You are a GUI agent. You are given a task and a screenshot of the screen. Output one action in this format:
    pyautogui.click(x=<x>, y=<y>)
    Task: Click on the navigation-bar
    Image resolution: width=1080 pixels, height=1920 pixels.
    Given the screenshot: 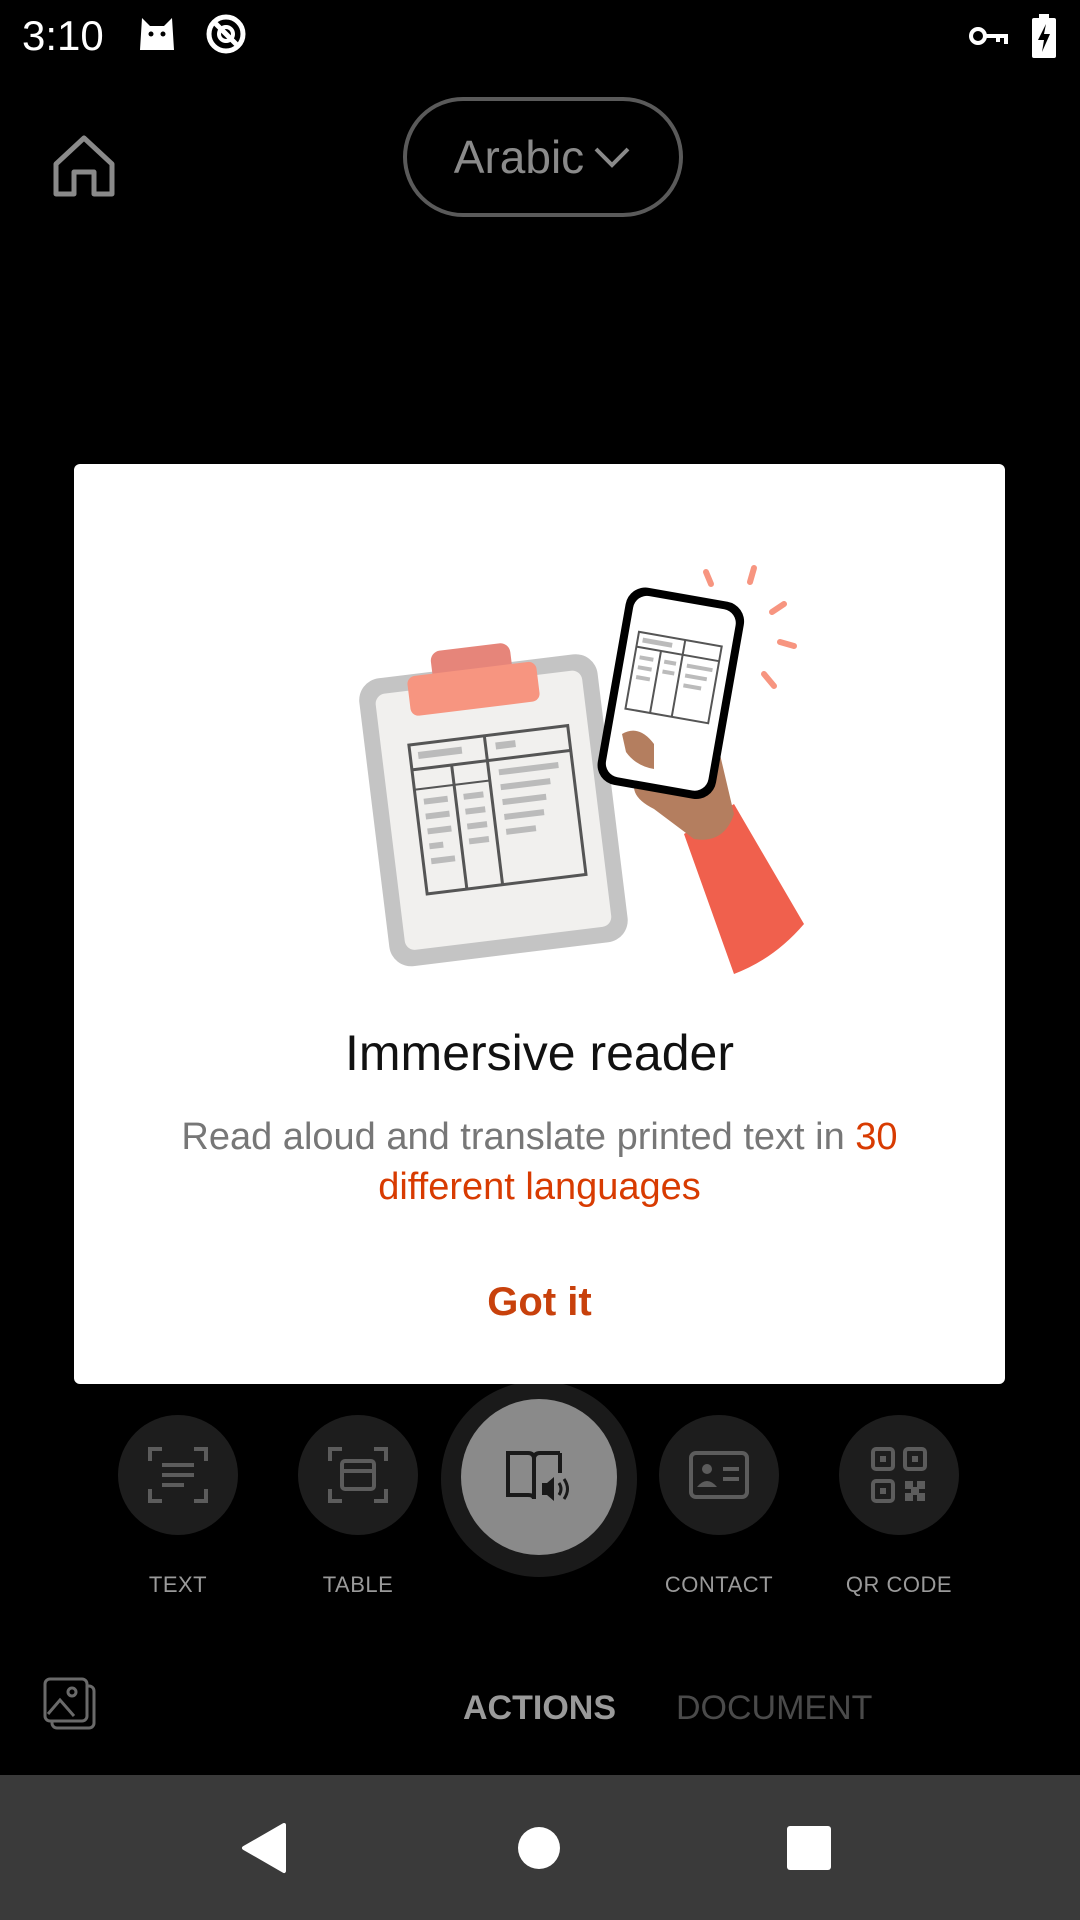 What is the action you would take?
    pyautogui.click(x=540, y=1847)
    